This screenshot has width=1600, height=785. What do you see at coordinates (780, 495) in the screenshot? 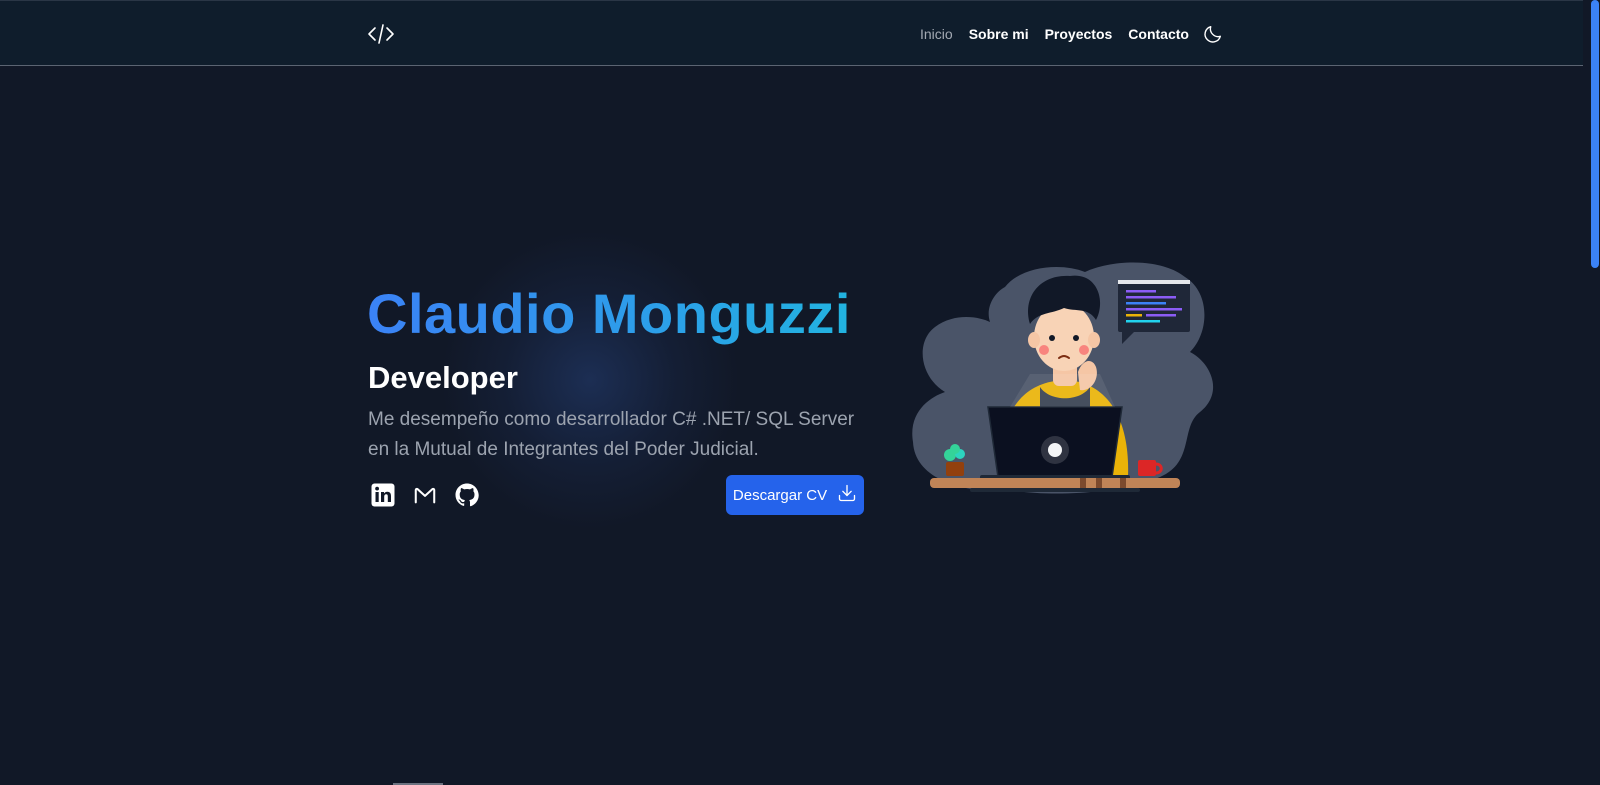
I see `download-cv-label: Descargar CV` at bounding box center [780, 495].